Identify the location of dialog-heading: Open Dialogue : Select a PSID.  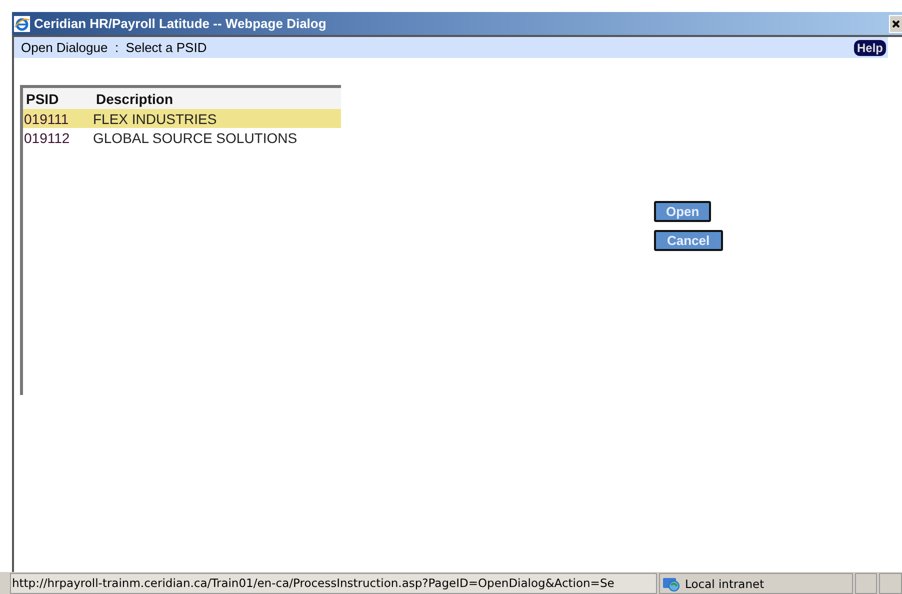
(114, 47).